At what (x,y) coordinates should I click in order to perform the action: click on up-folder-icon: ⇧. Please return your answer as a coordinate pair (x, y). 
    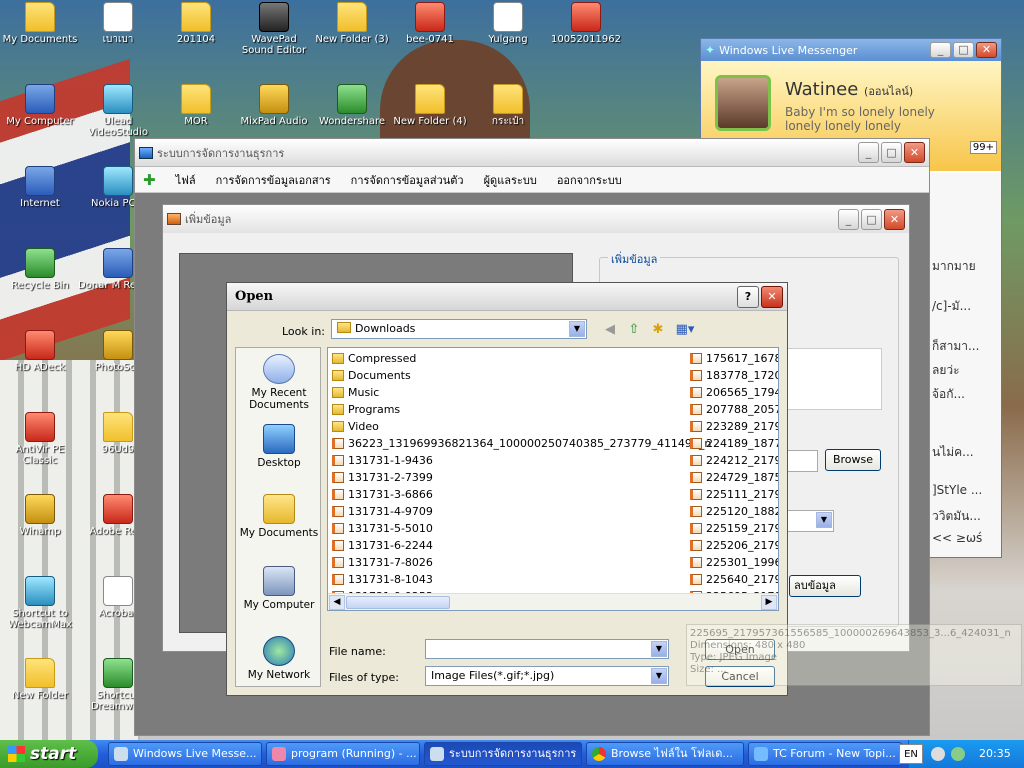
    Looking at the image, I should click on (634, 330).